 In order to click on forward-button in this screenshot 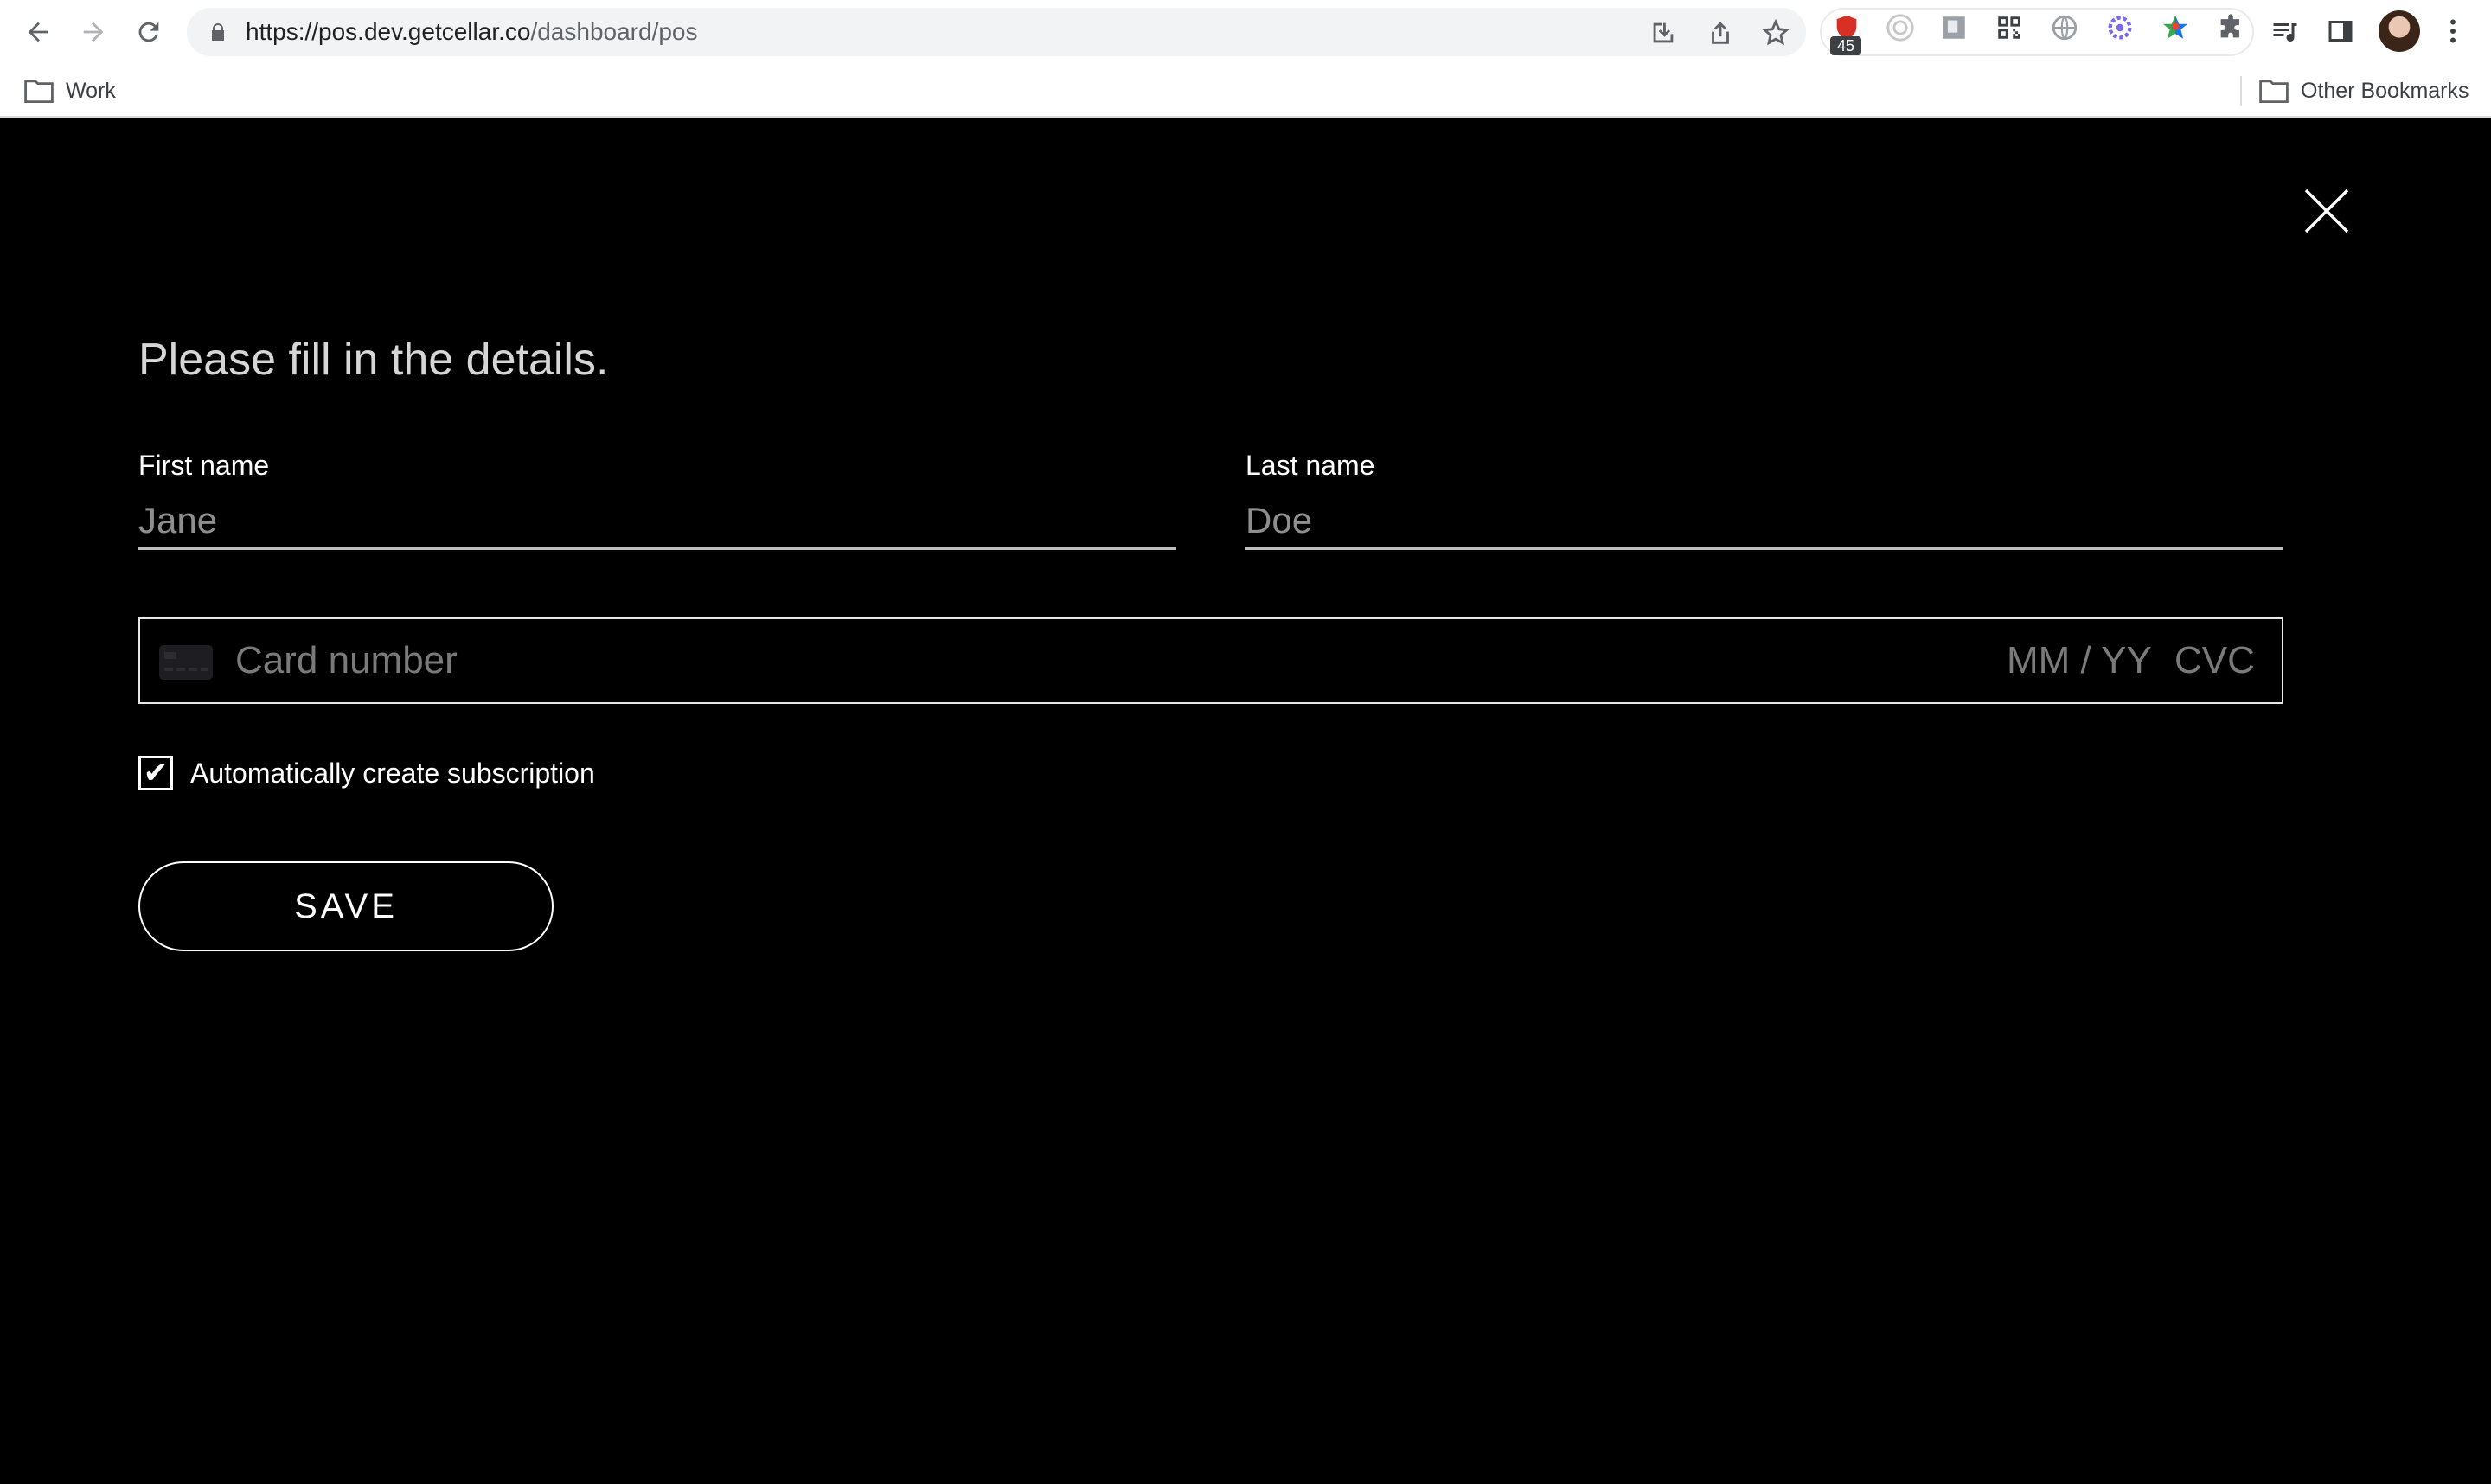, I will do `click(94, 32)`.